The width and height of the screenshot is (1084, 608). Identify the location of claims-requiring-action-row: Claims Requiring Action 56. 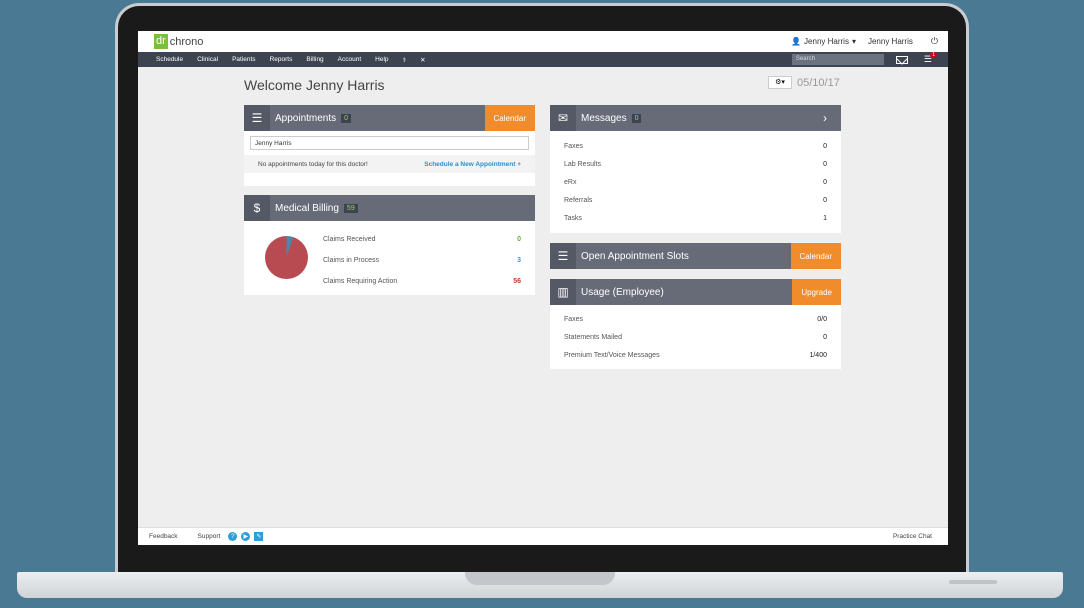
(422, 281).